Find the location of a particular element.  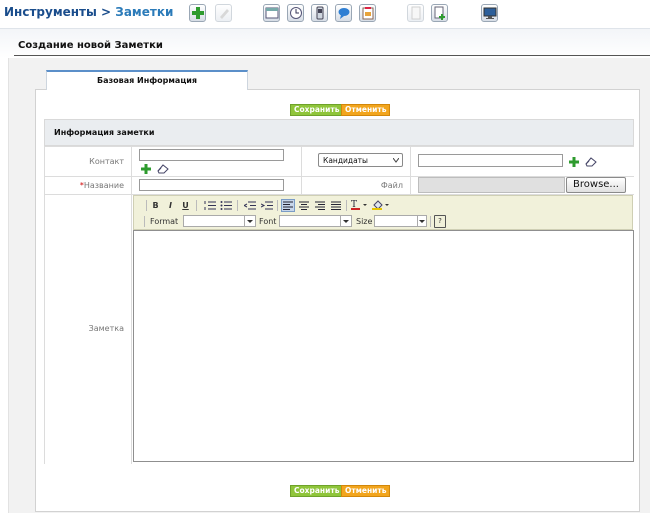

name-label: *Название is located at coordinates (85, 185).